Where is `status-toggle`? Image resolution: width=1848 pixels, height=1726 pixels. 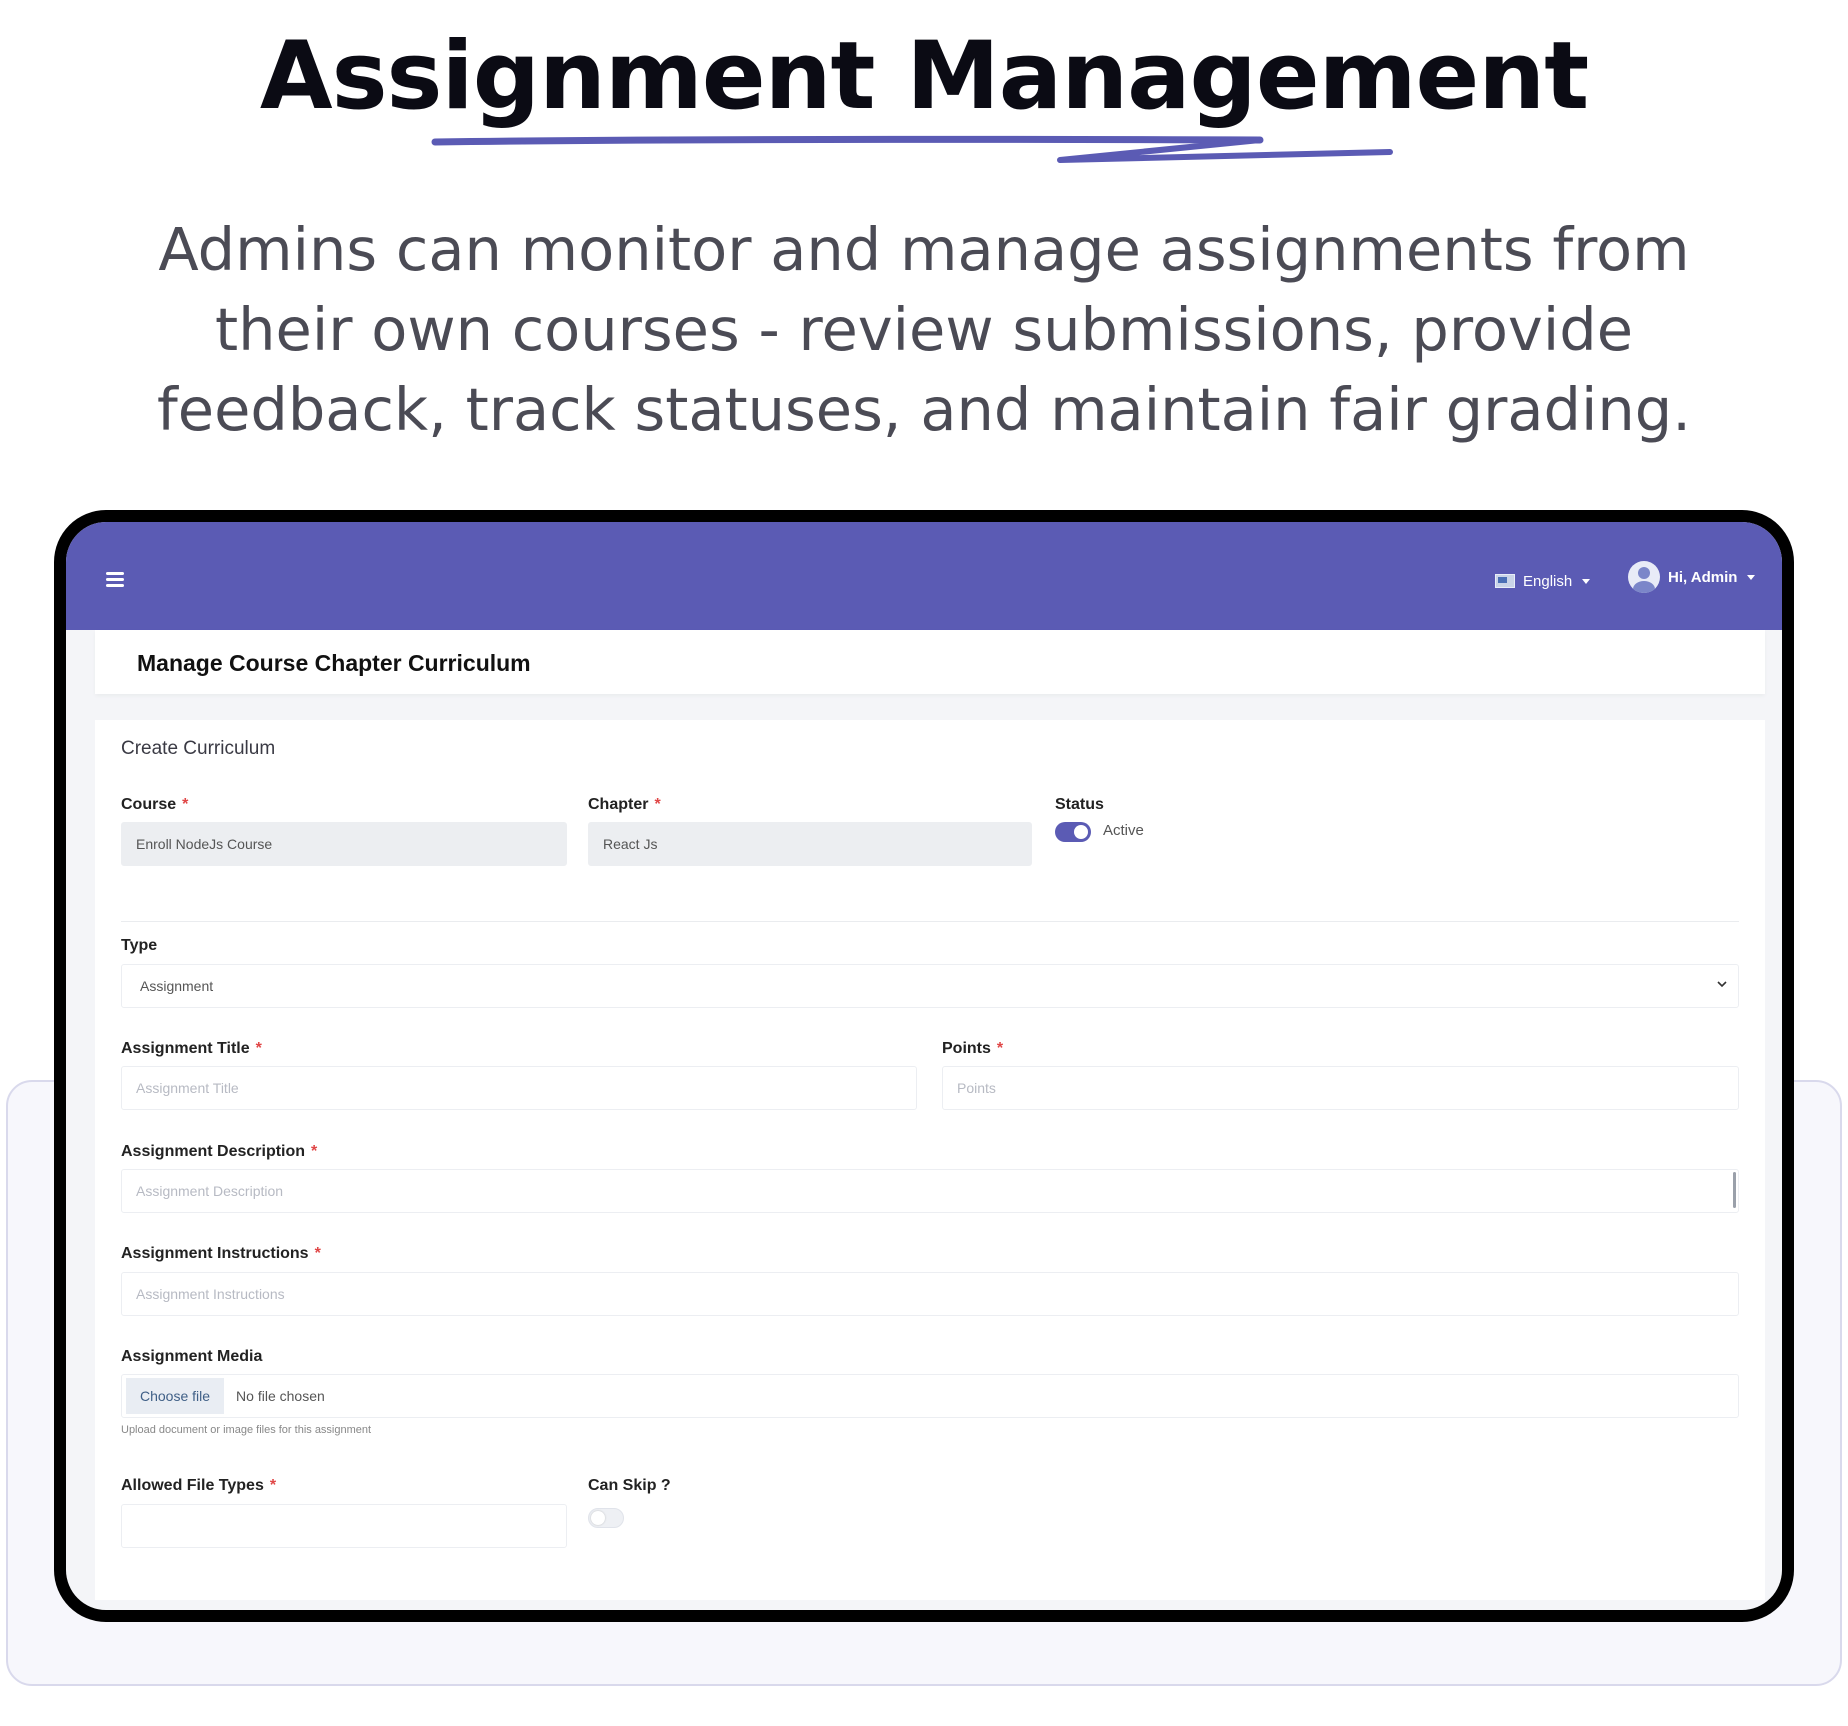 status-toggle is located at coordinates (1073, 832).